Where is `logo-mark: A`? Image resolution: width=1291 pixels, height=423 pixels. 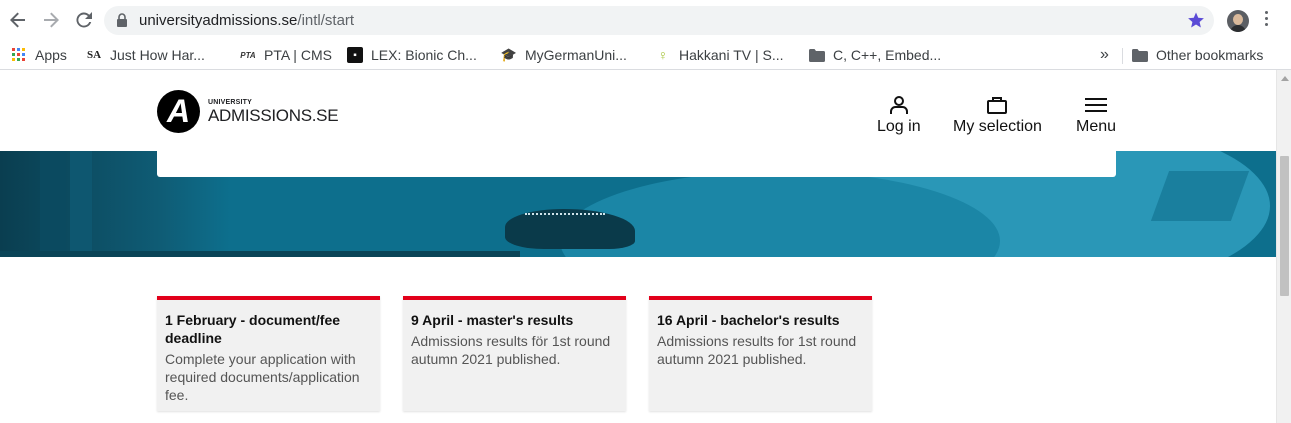
logo-mark: A is located at coordinates (178, 111).